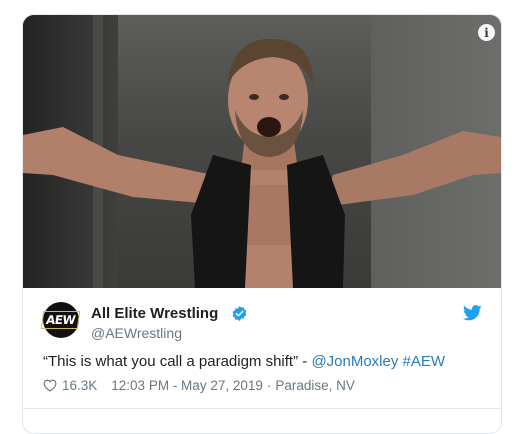 The image size is (518, 434). Describe the element at coordinates (239, 313) in the screenshot. I see `verified-badge-icon` at that location.